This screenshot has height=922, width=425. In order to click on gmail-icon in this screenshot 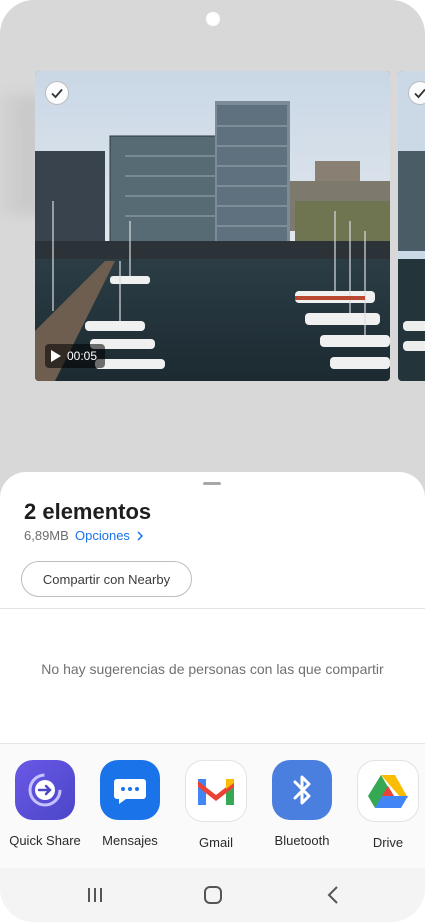, I will do `click(216, 791)`.